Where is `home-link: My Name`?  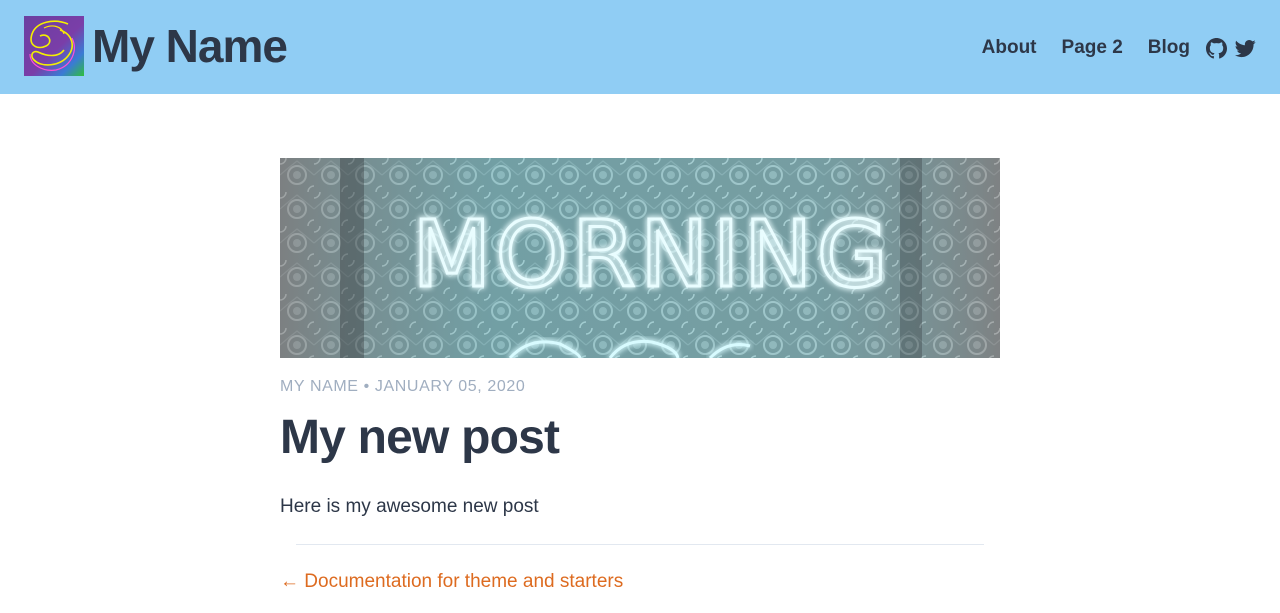 home-link: My Name is located at coordinates (156, 46).